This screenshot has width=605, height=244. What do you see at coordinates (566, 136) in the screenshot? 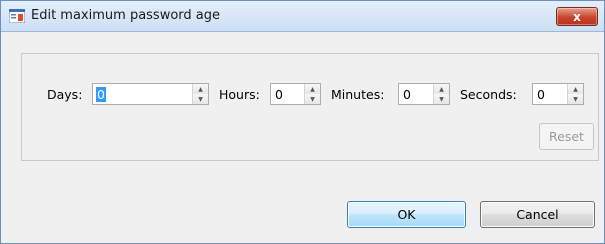
I see `reset-button: Reset` at bounding box center [566, 136].